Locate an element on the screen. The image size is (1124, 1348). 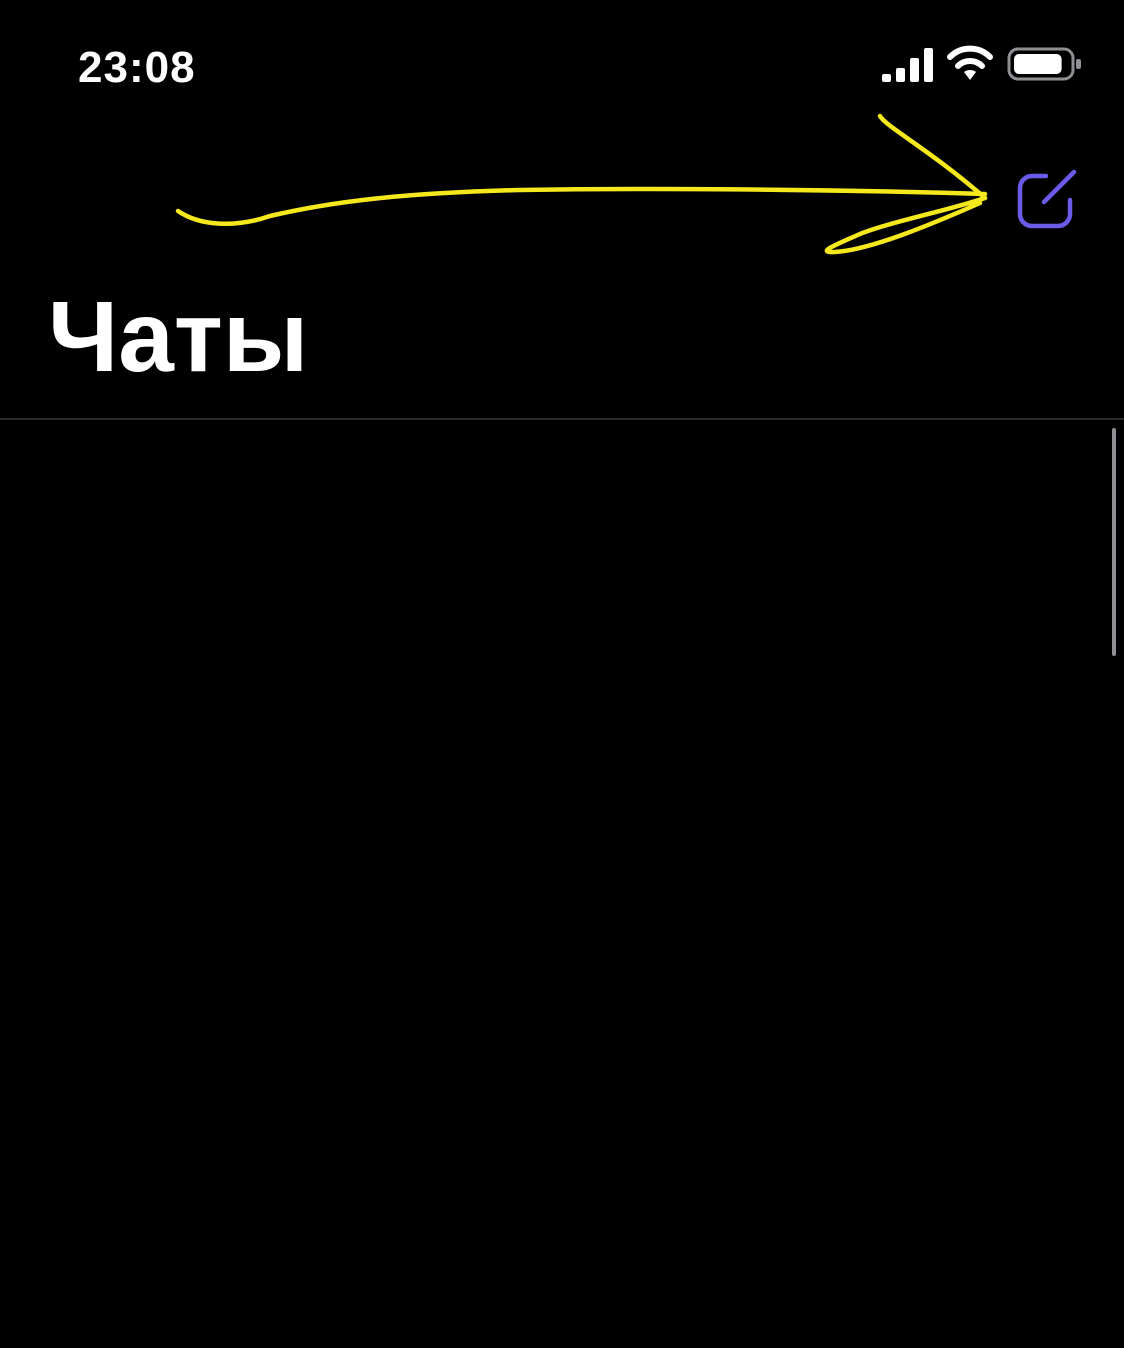
status-bar: 23:08 is located at coordinates (562, 60).